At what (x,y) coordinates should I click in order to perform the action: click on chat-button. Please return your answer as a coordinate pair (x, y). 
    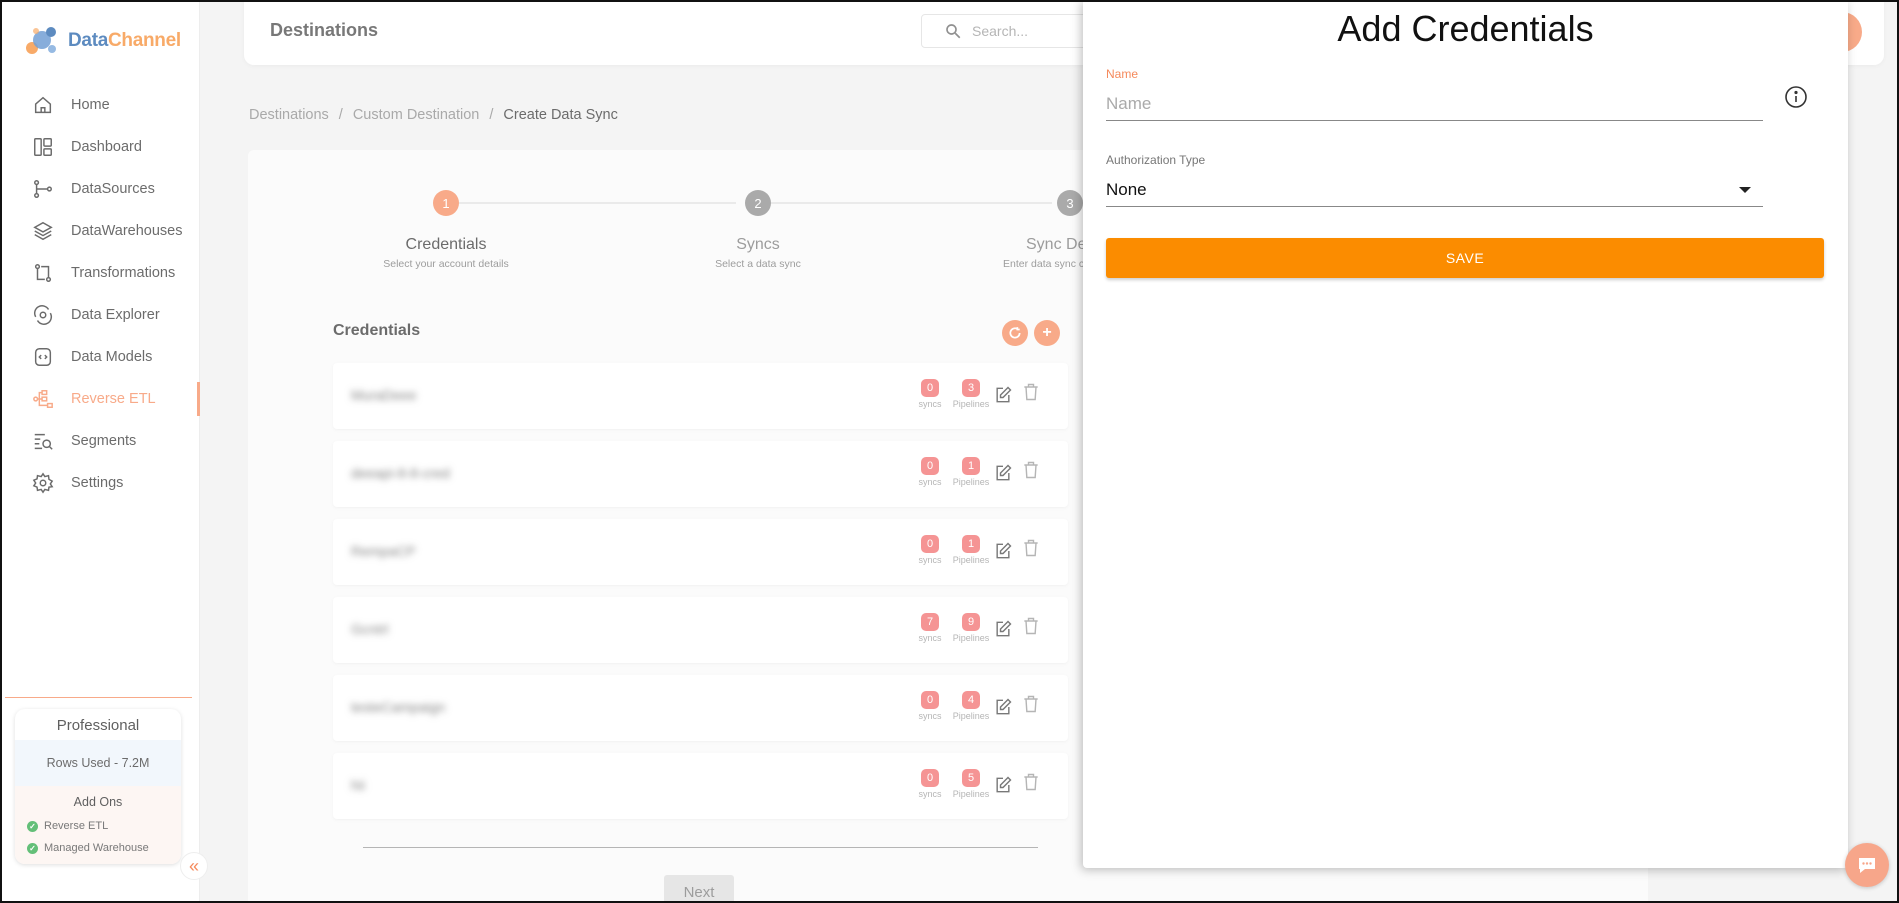
    Looking at the image, I should click on (1867, 865).